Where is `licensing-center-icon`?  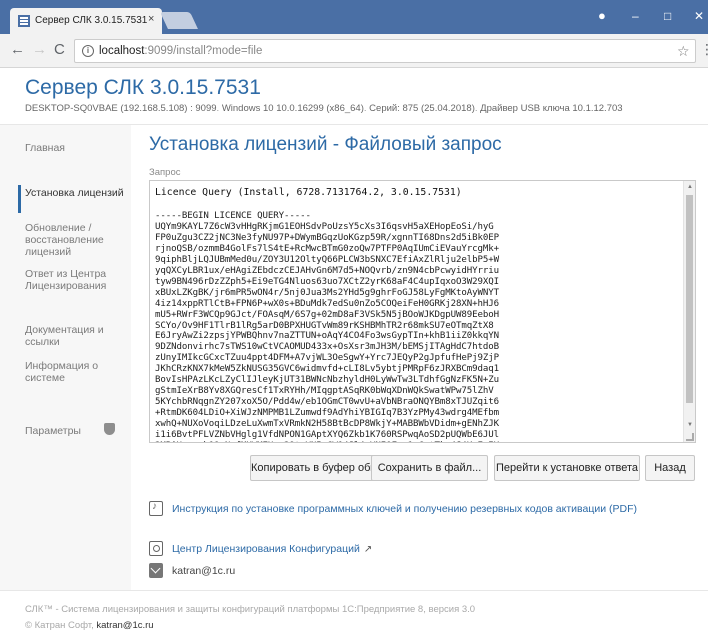 licensing-center-icon is located at coordinates (156, 548).